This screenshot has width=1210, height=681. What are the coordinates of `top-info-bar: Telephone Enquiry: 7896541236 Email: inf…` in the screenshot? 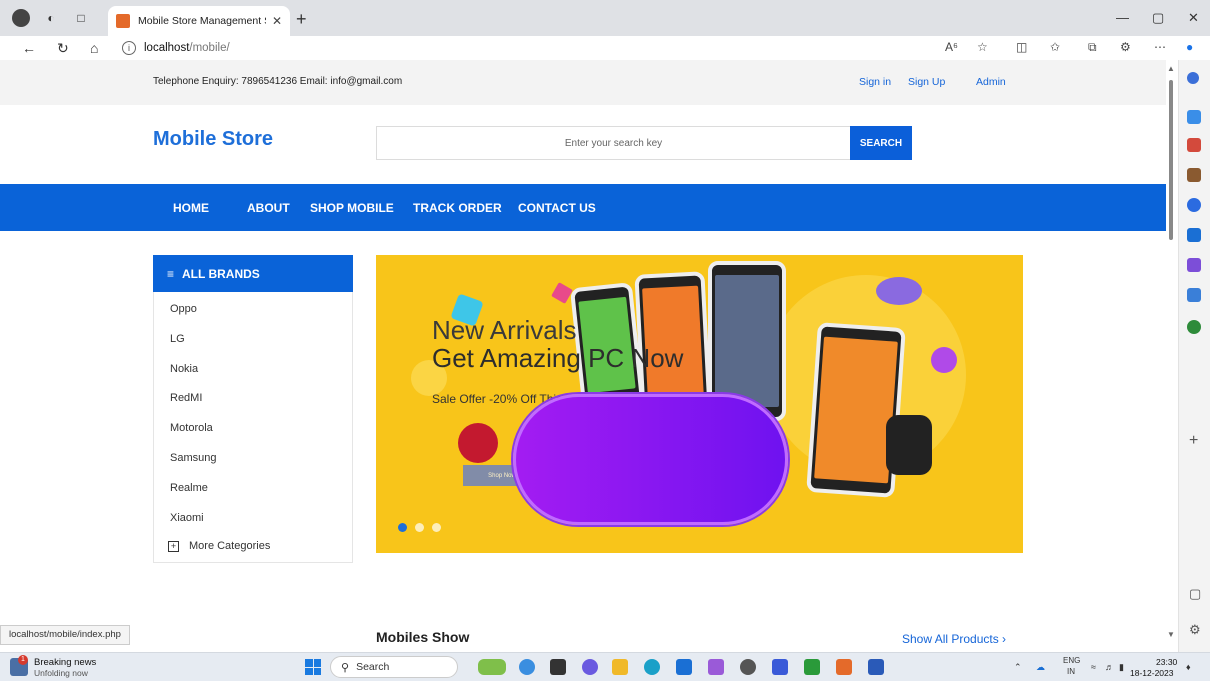 It's located at (583, 82).